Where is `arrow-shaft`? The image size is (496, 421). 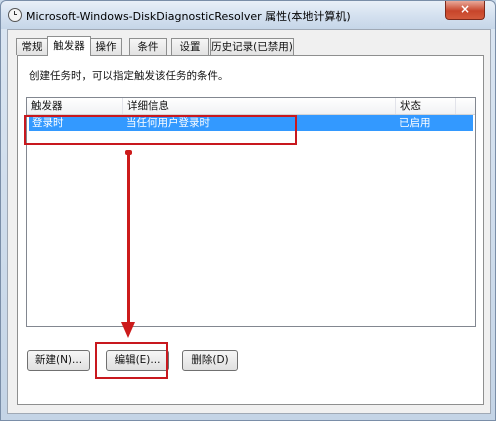
arrow-shaft is located at coordinates (128, 239).